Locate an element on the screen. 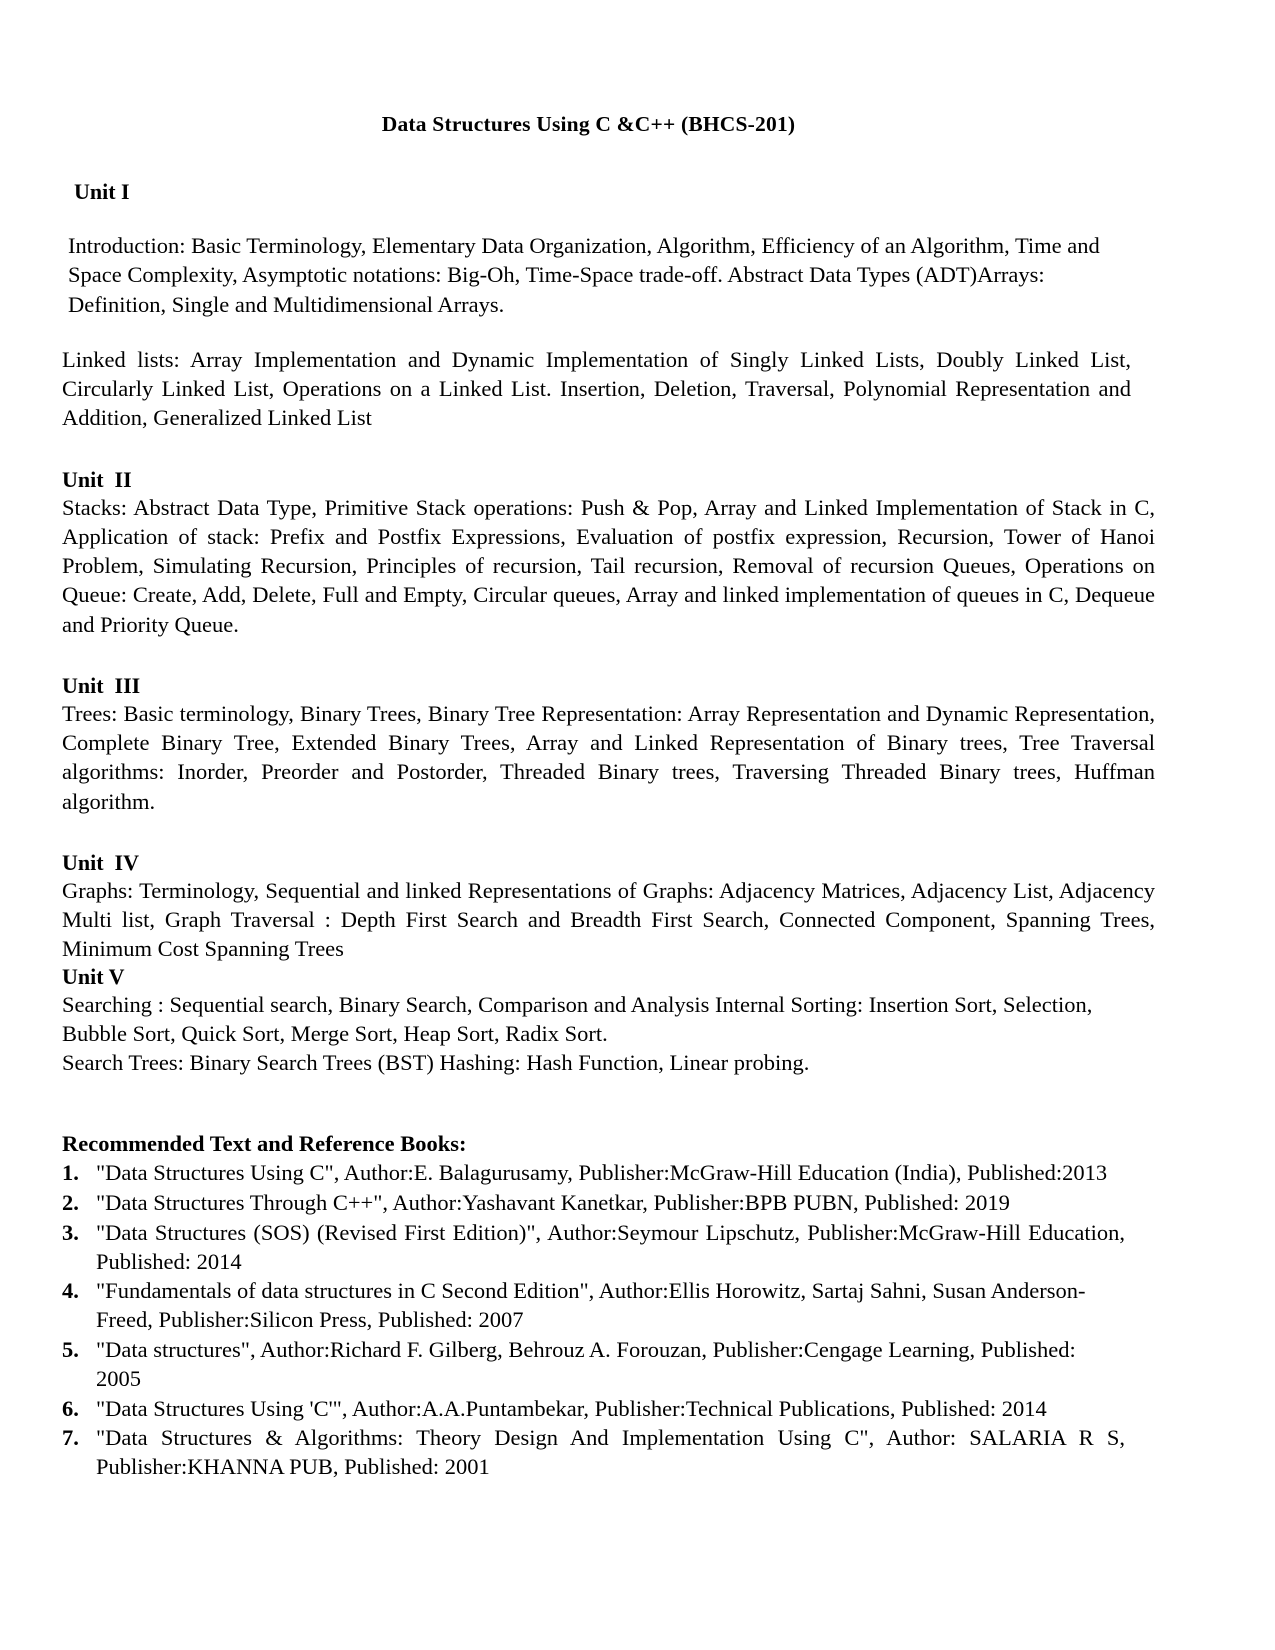 Image resolution: width=1275 pixels, height=1650 pixels. page-title: Data Structures Using C &C++ (BHCS-201) is located at coordinates (588, 124).